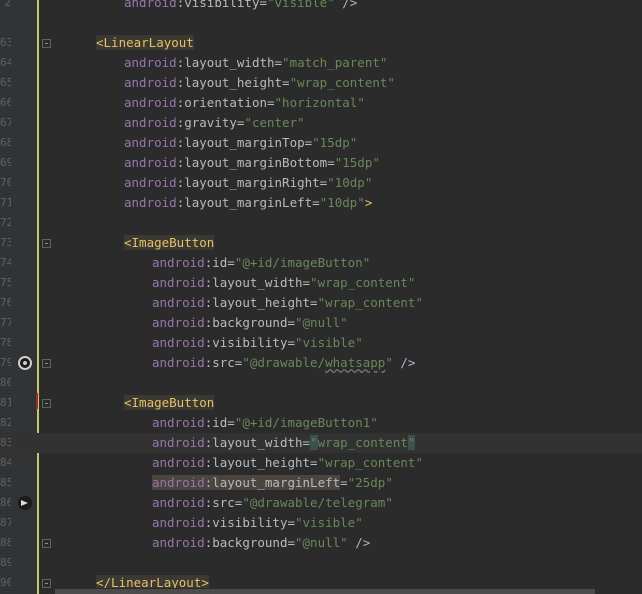 This screenshot has width=642, height=594. What do you see at coordinates (7, 4) in the screenshot?
I see `line-number: 2` at bounding box center [7, 4].